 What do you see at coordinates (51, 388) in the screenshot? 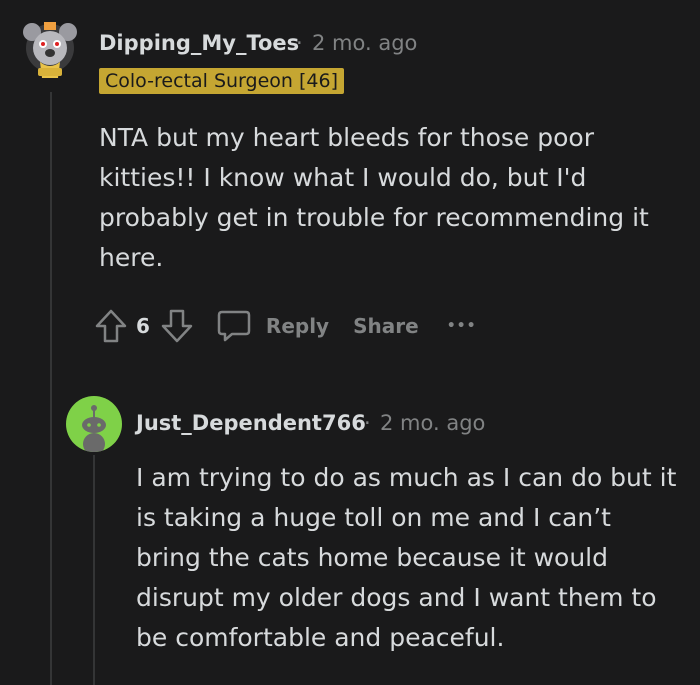
I see `thread-line` at bounding box center [51, 388].